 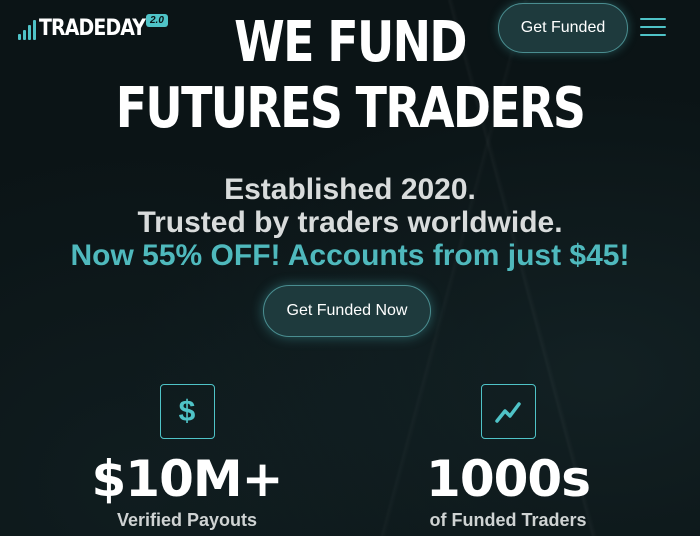 I want to click on headline-line-2: FUTURES TRADERS, so click(x=350, y=108).